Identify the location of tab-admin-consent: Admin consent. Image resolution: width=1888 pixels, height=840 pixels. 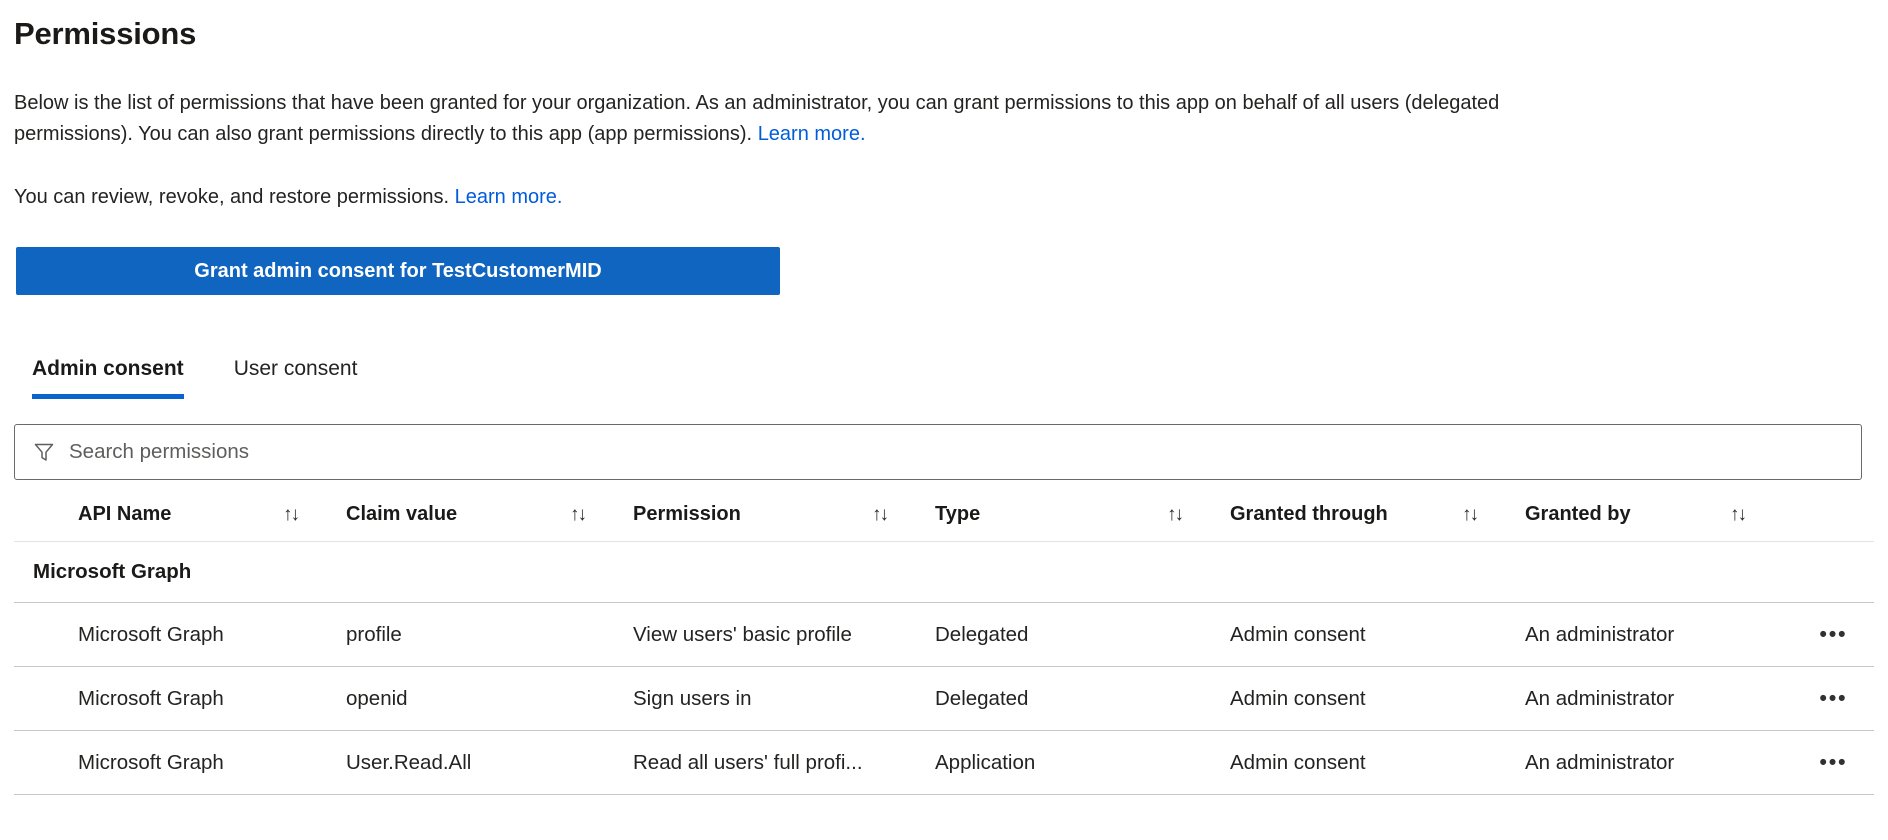
(108, 378).